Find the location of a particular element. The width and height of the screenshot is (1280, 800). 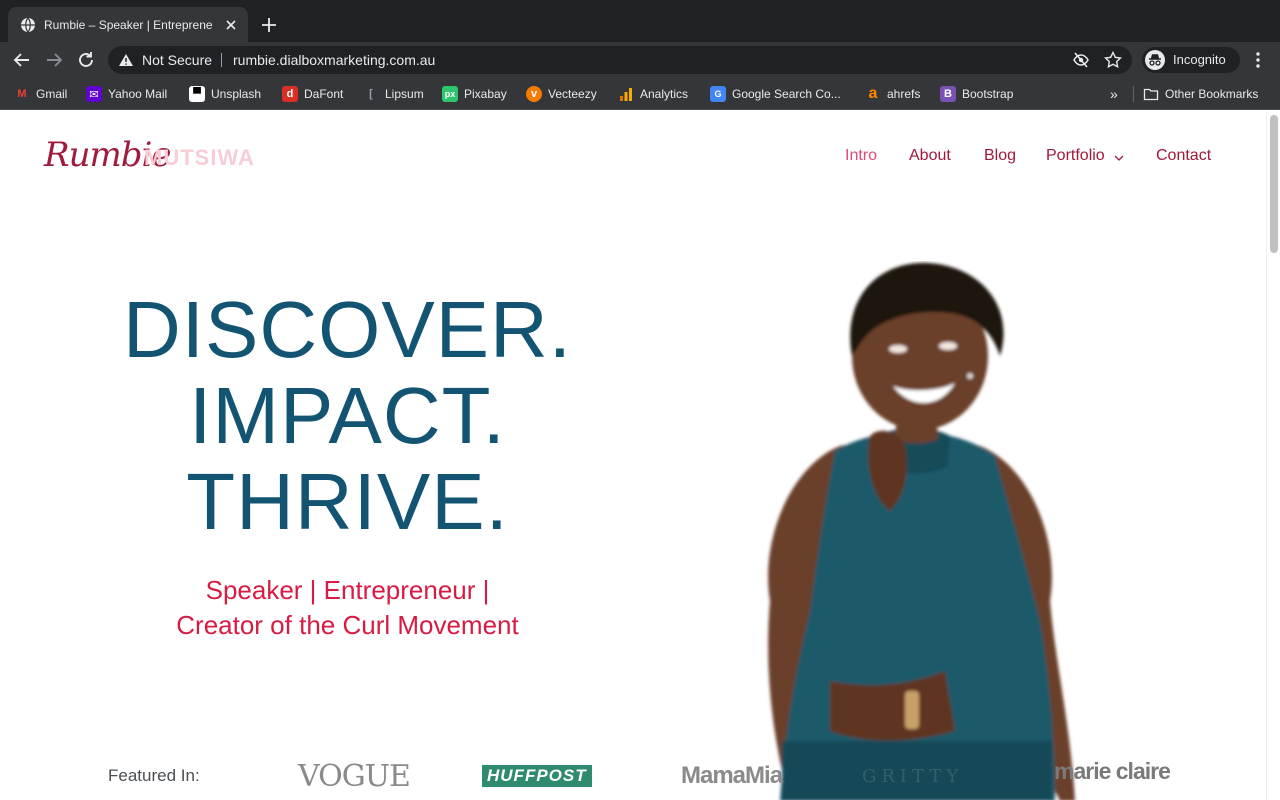

bookmark-lipsum: [ Lipsum is located at coordinates (393, 94).